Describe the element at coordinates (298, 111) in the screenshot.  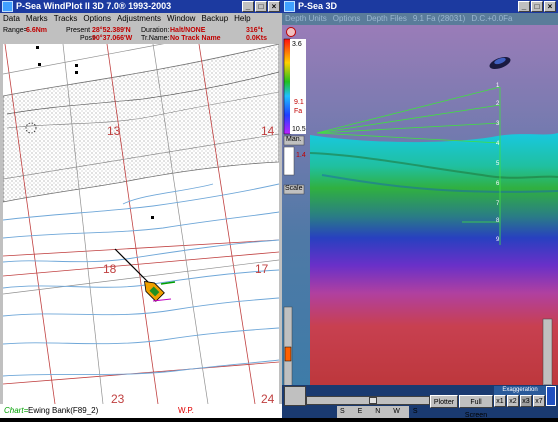
I see `depth-scale-unit: Fa` at that location.